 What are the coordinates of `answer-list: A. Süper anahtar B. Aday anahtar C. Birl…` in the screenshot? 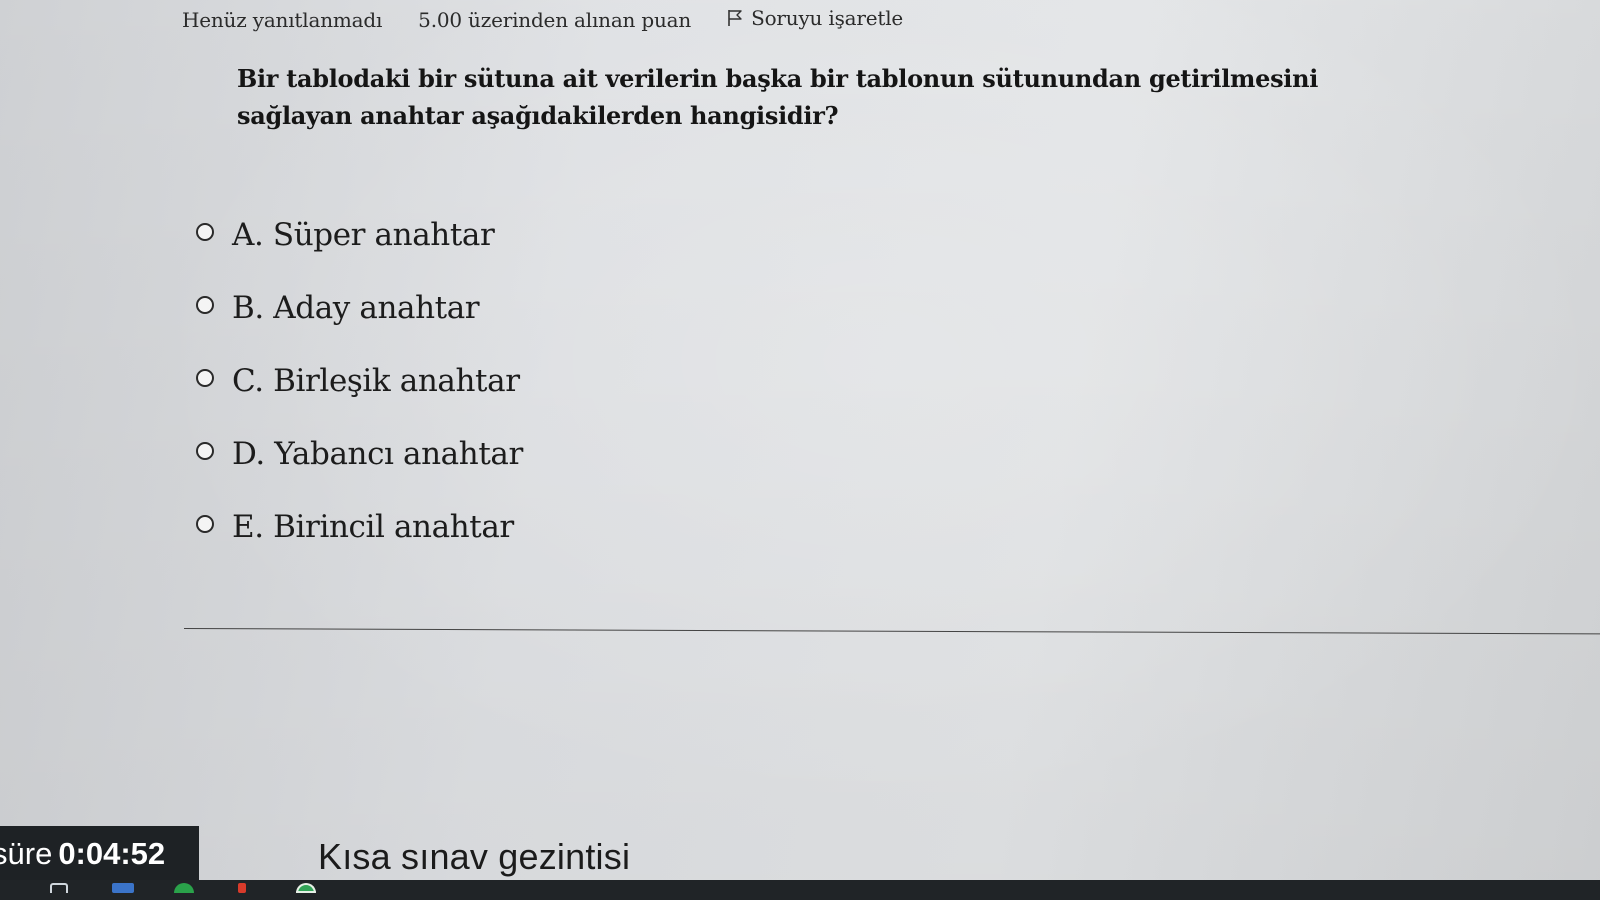 It's located at (359, 396).